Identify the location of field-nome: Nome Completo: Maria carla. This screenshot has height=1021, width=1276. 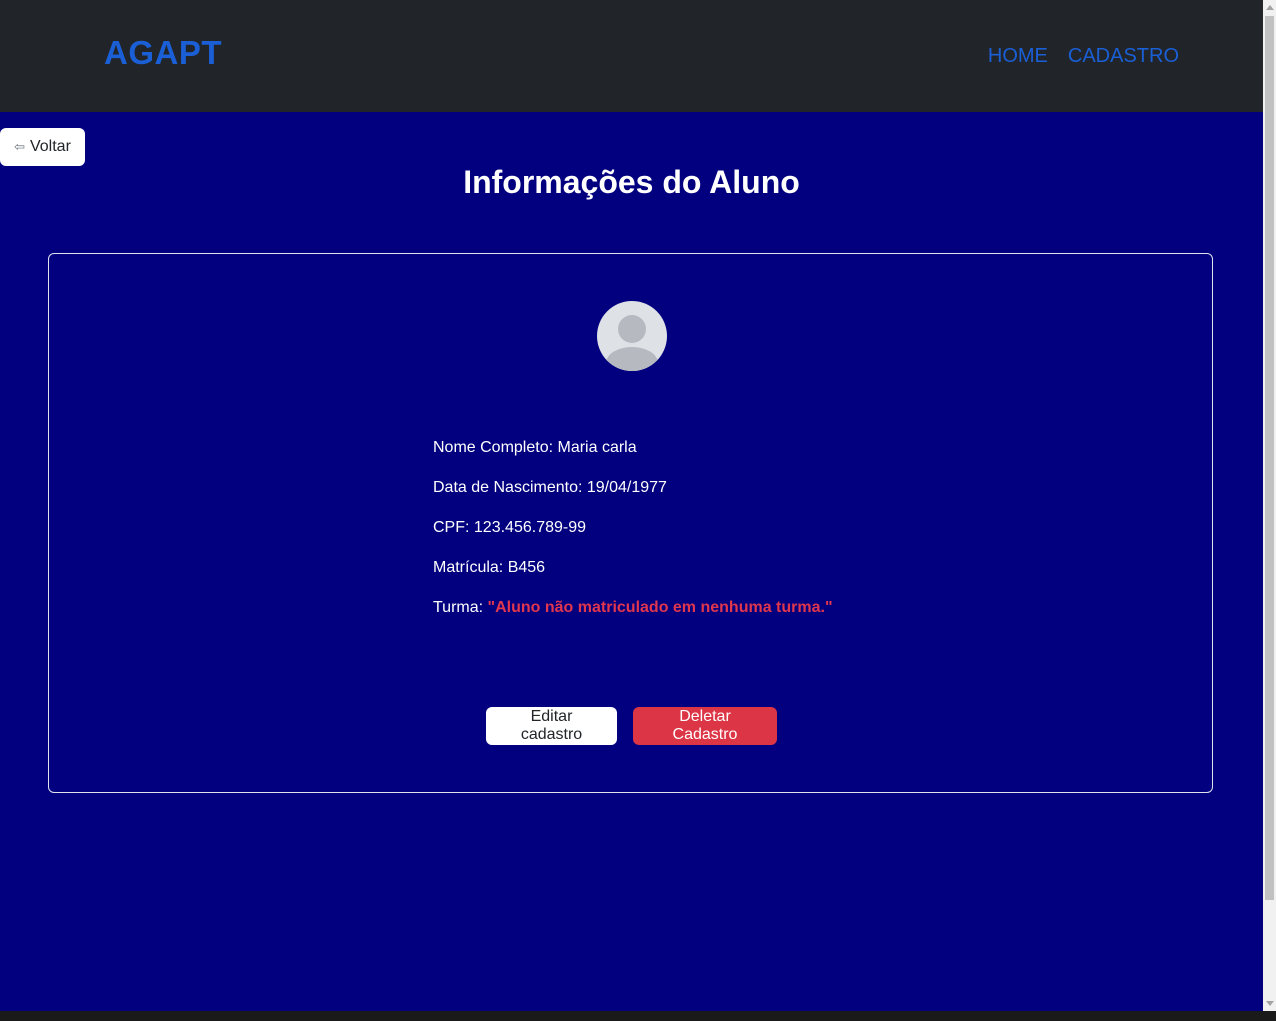
(633, 458).